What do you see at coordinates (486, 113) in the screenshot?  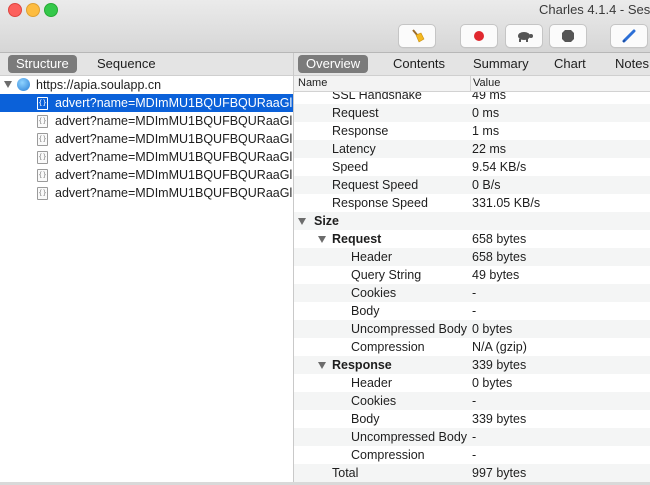 I see `row-value: 0 ms` at bounding box center [486, 113].